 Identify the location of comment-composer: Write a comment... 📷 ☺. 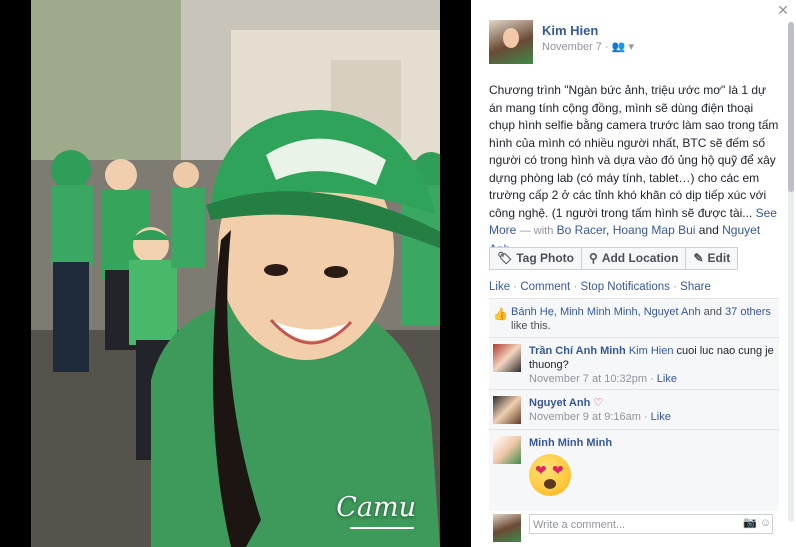
(634, 528).